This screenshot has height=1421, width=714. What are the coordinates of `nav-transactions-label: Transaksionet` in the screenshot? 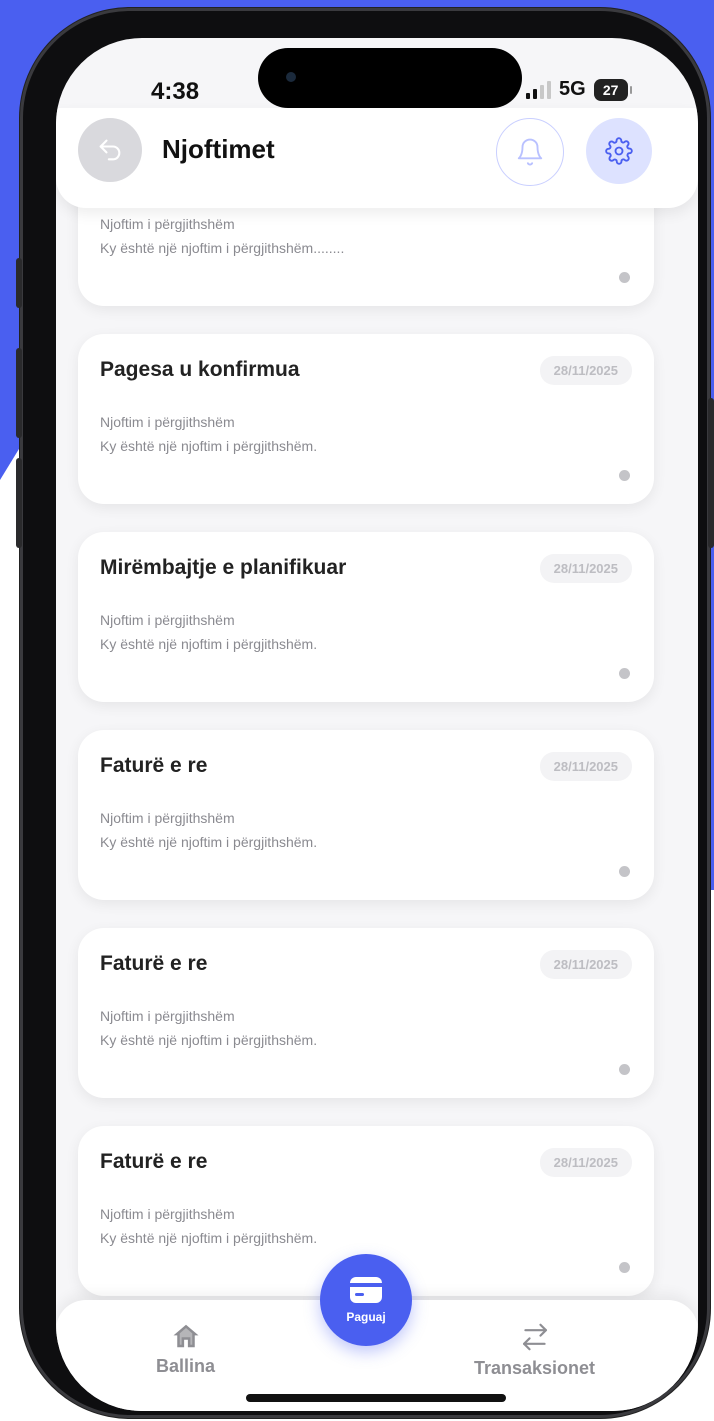 It's located at (535, 1368).